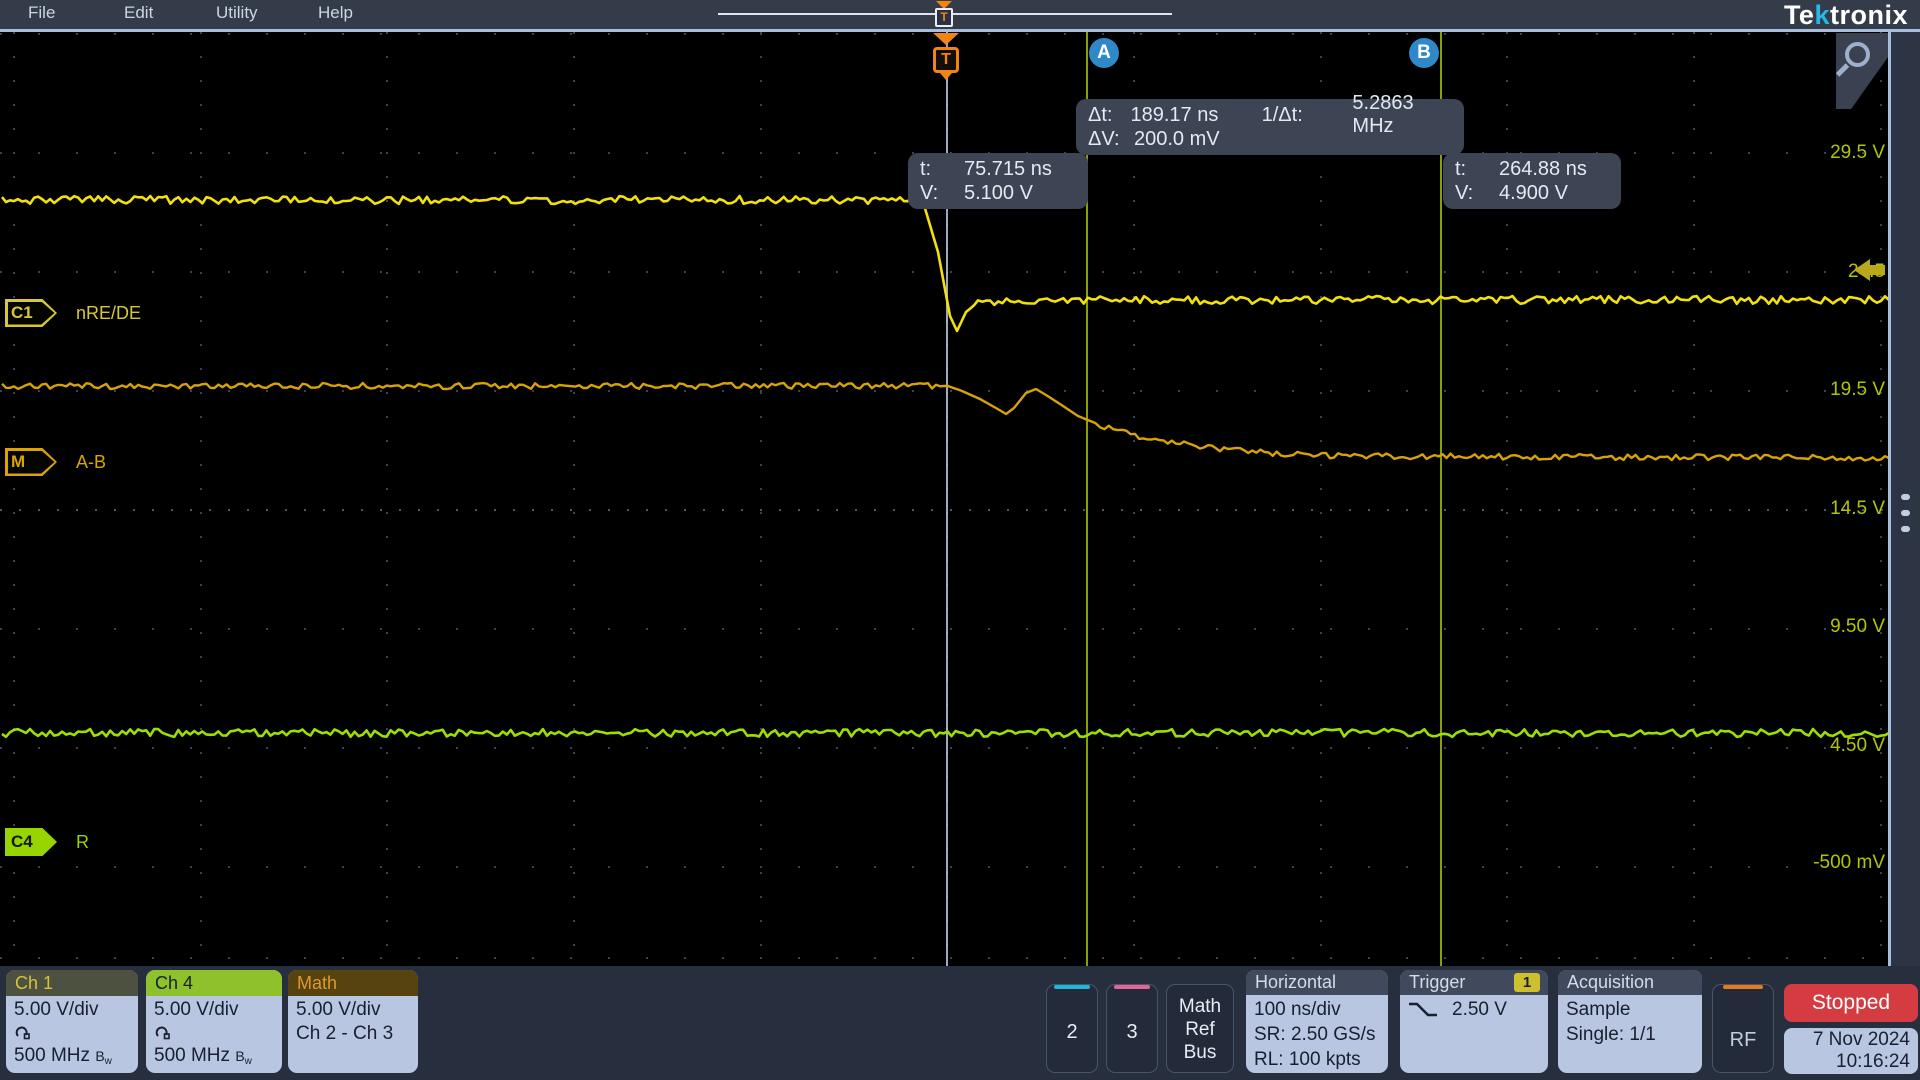 This screenshot has height=1080, width=1920. I want to click on math-badge-title: Math, so click(353, 983).